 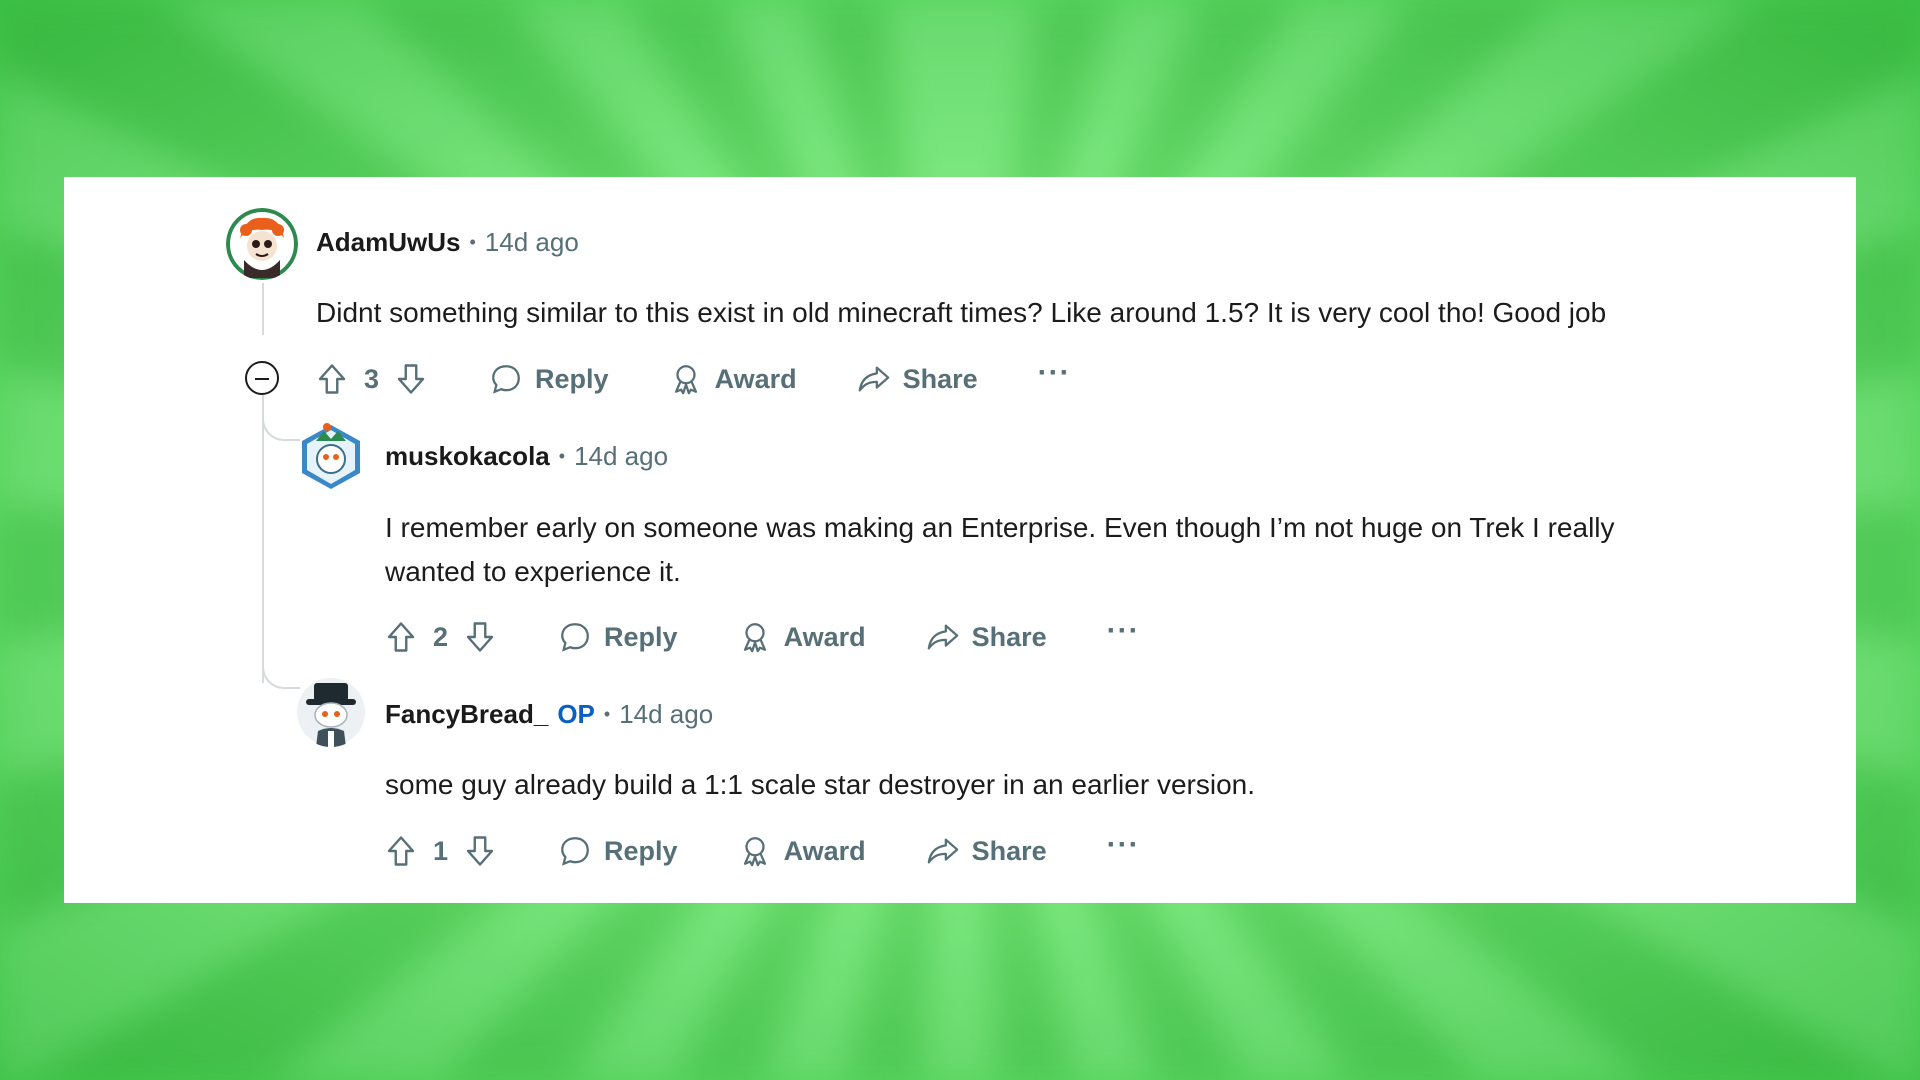 I want to click on avatar-fancybread-icon, so click(x=331, y=712).